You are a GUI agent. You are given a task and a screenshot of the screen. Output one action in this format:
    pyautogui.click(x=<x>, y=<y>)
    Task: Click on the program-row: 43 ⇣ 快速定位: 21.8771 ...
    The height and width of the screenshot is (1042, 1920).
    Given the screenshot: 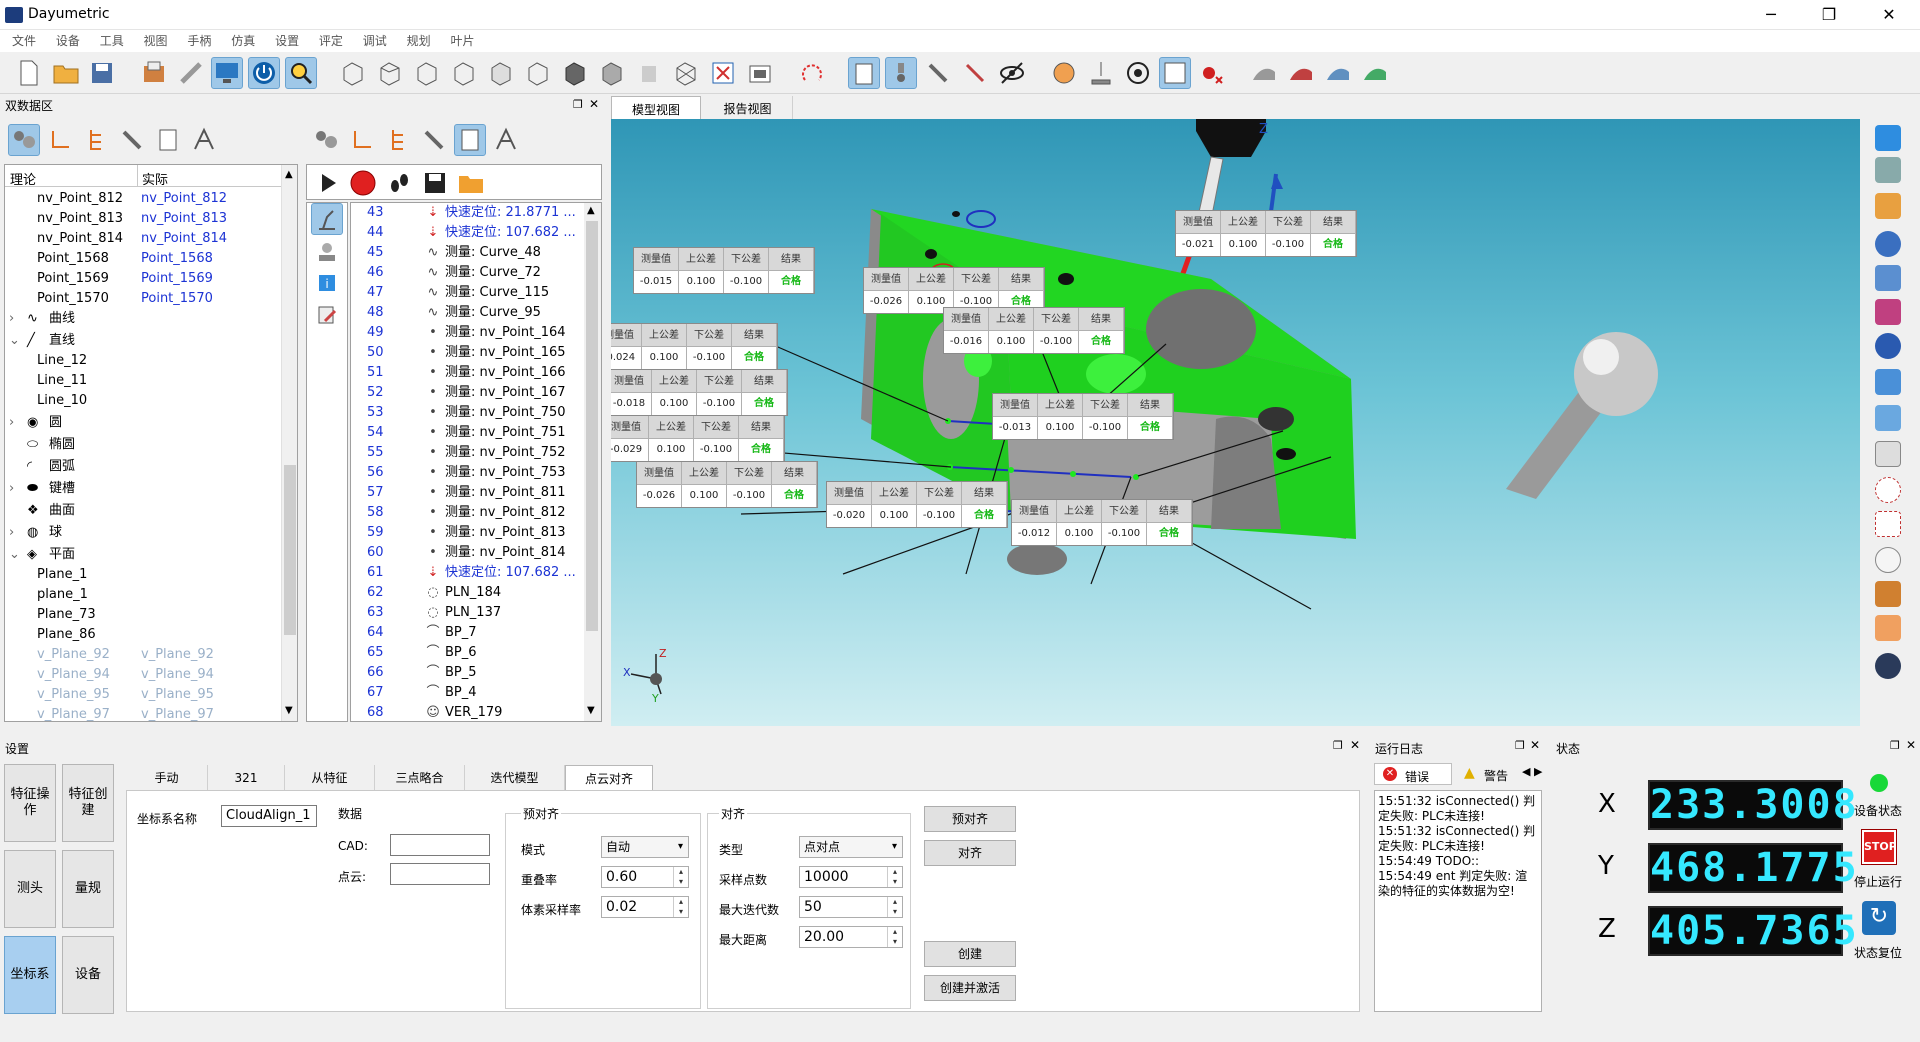 What is the action you would take?
    pyautogui.click(x=474, y=213)
    